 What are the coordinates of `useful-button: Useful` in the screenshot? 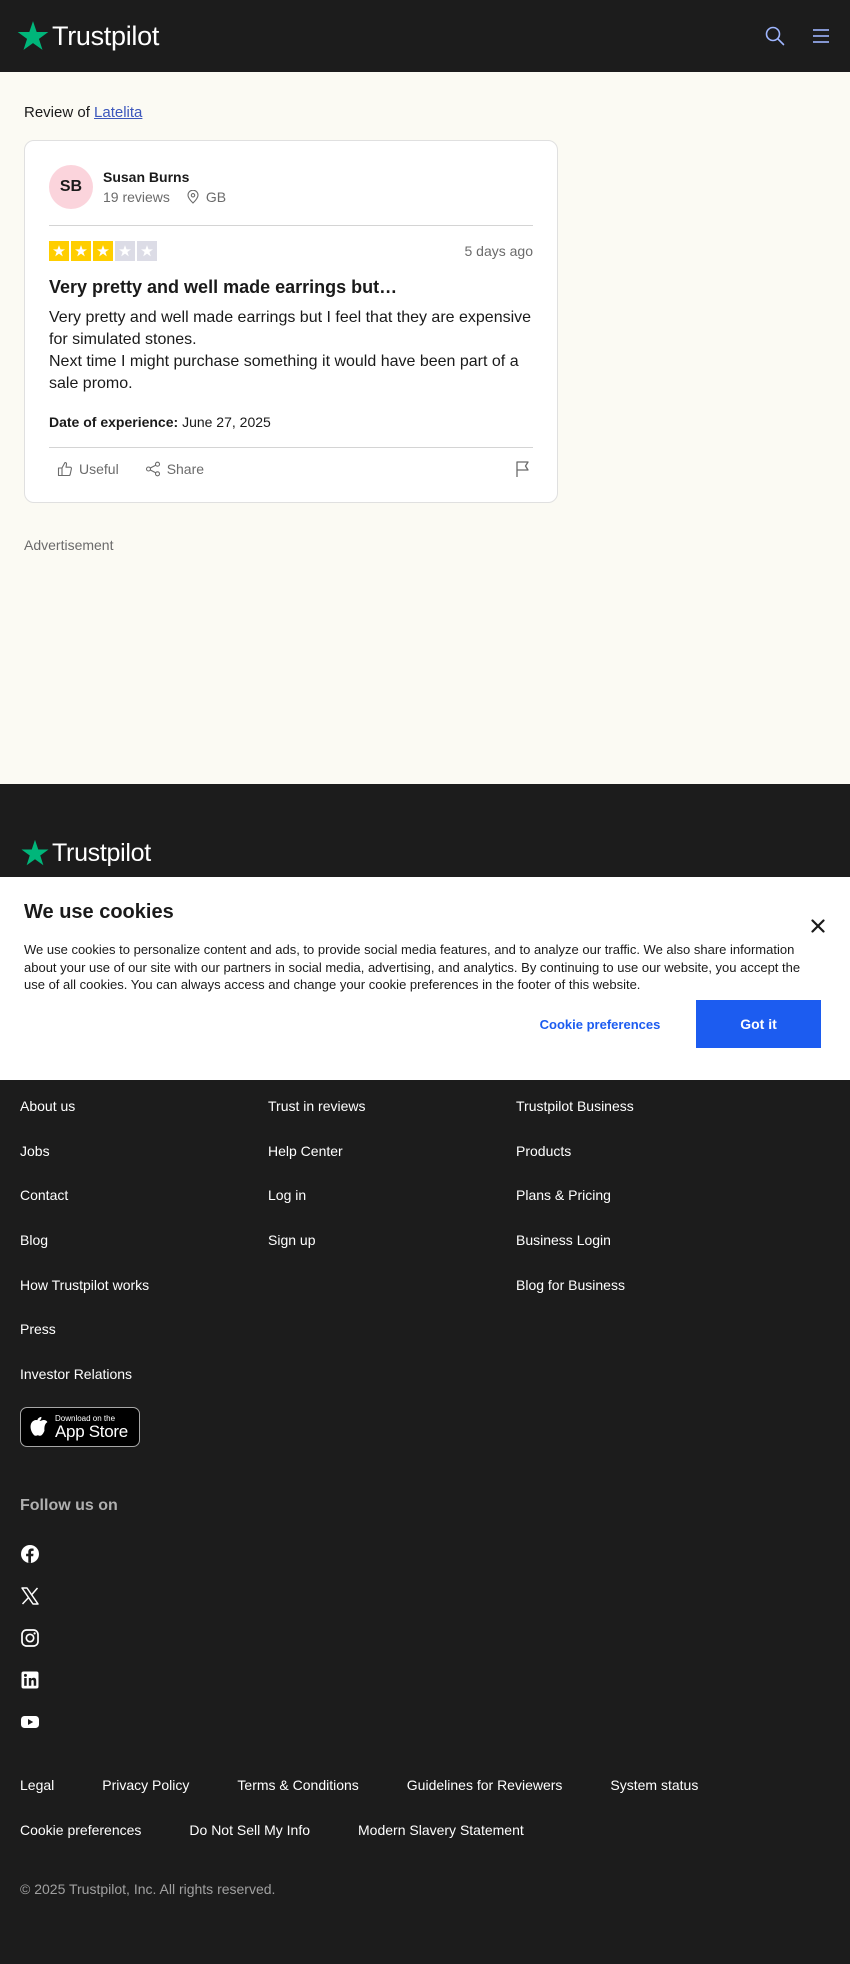 It's located at (88, 469).